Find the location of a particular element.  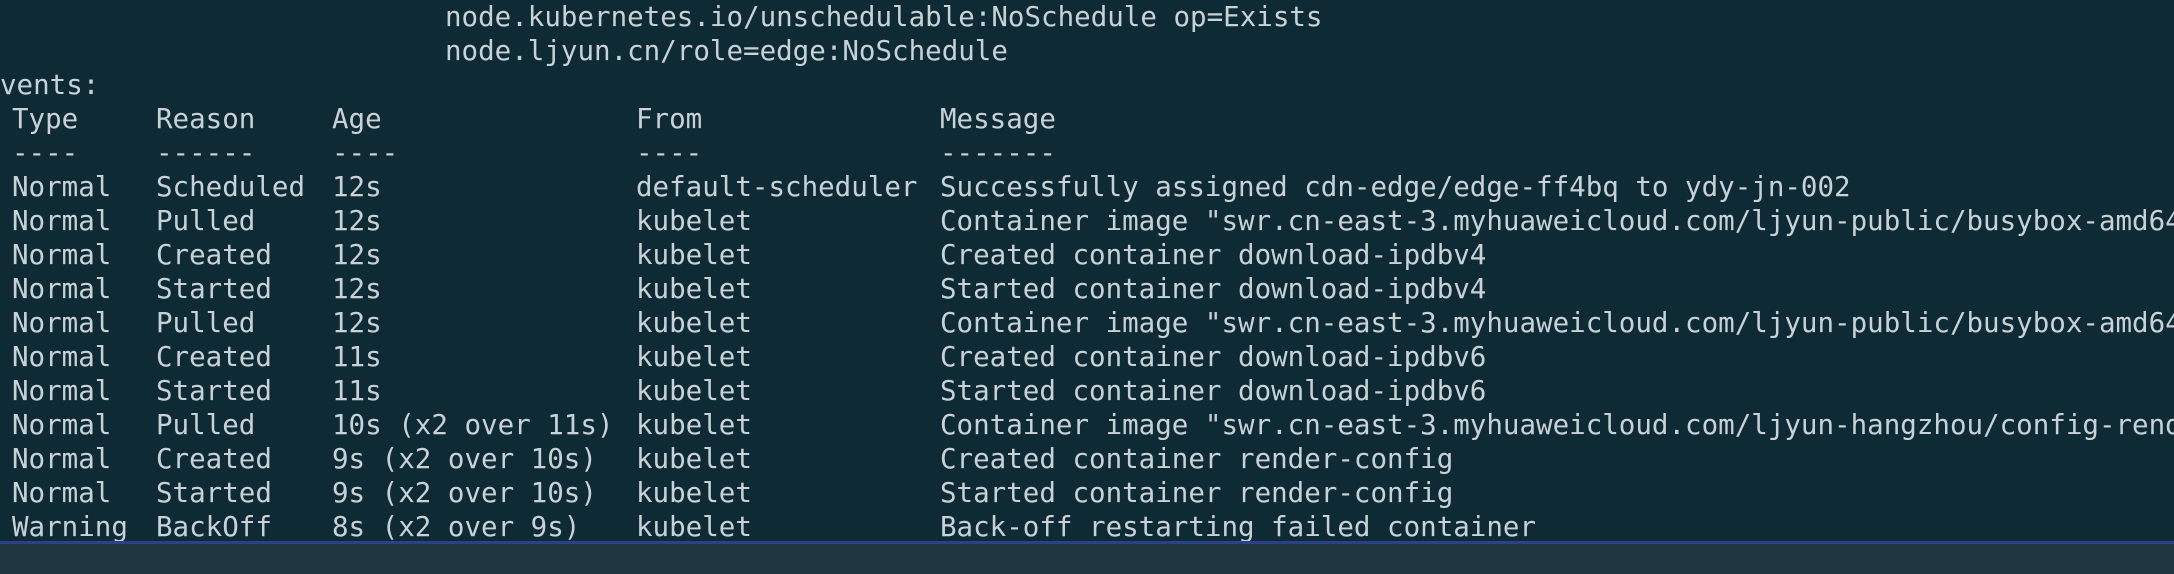

event-type: Warning is located at coordinates (70, 527).